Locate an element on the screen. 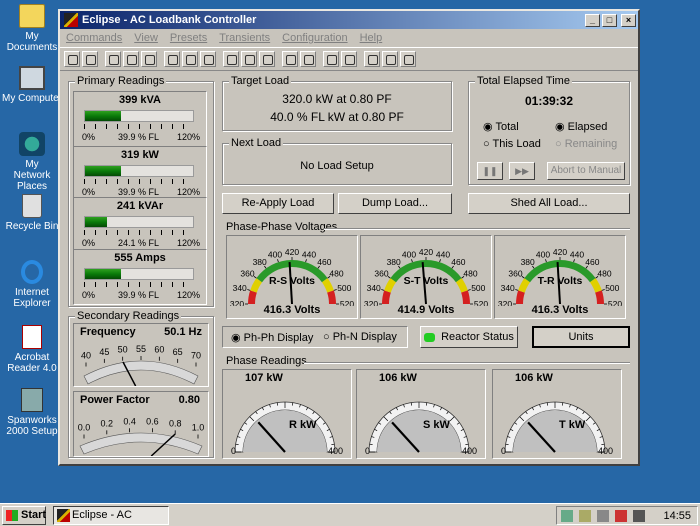 The height and width of the screenshot is (526, 700). kw-gauge-label: R kW is located at coordinates (303, 425).